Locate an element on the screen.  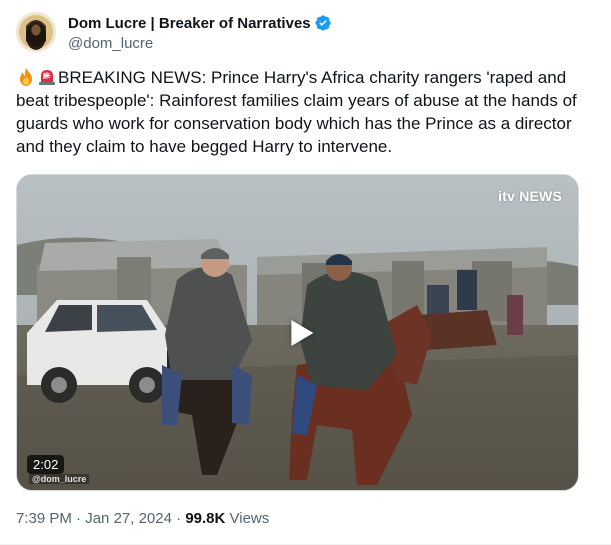
avatar-image is located at coordinates (36, 32).